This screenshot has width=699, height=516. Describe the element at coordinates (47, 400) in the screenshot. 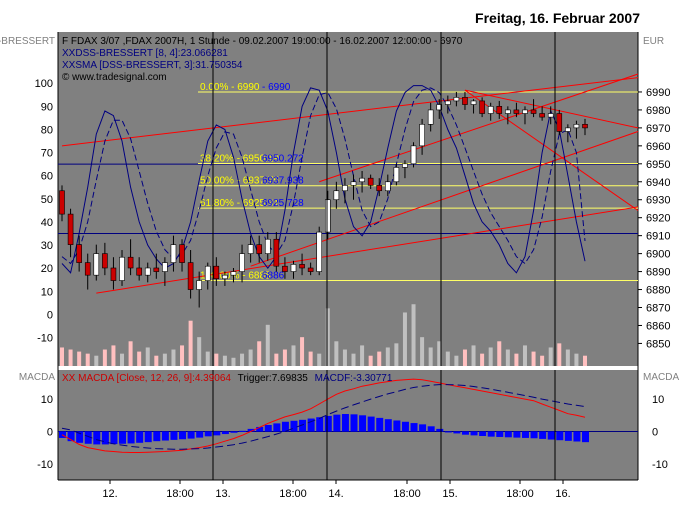

I see `macd-left-tick: 10` at that location.